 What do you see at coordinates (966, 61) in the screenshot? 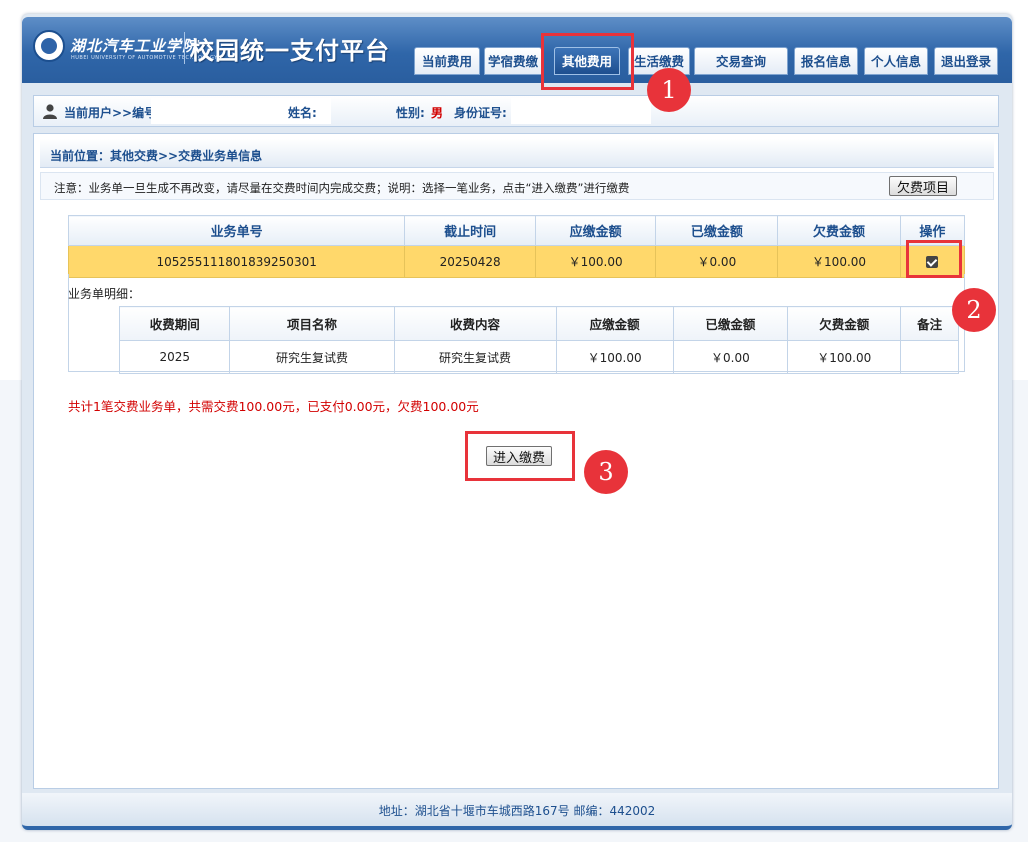
I see `tab-logout: 退出登录` at bounding box center [966, 61].